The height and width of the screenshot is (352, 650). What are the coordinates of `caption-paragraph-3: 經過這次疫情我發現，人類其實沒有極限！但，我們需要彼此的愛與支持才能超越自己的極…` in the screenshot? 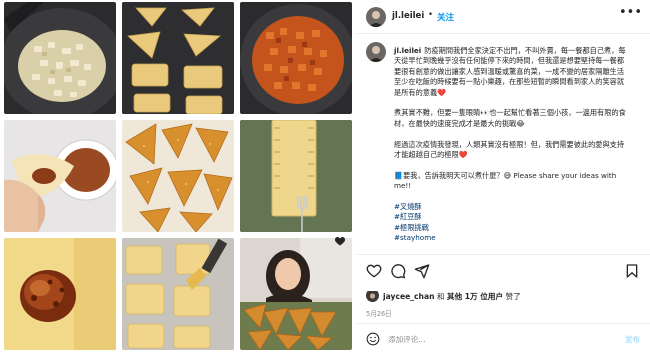 It's located at (509, 149).